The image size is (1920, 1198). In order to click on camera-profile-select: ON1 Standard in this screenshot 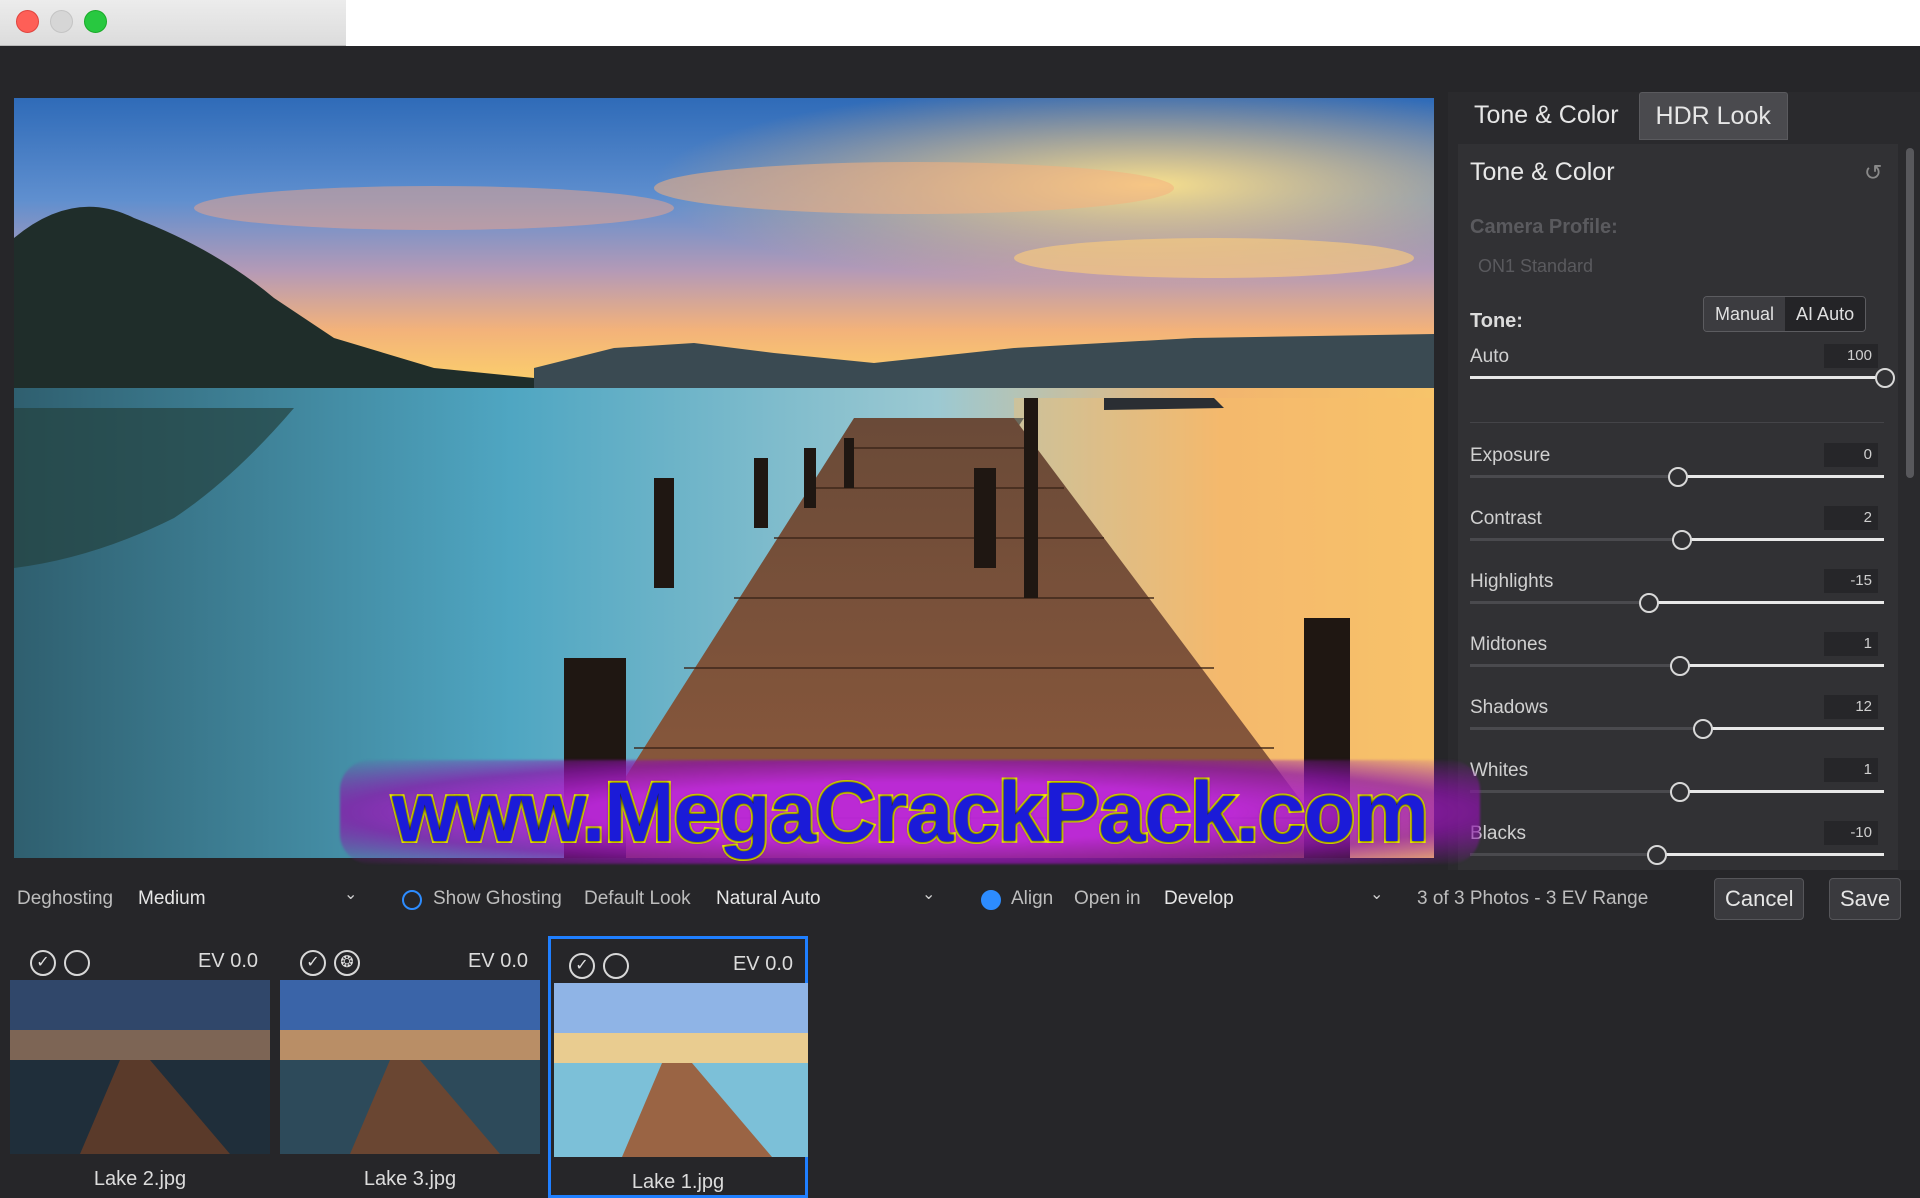, I will do `click(1536, 266)`.